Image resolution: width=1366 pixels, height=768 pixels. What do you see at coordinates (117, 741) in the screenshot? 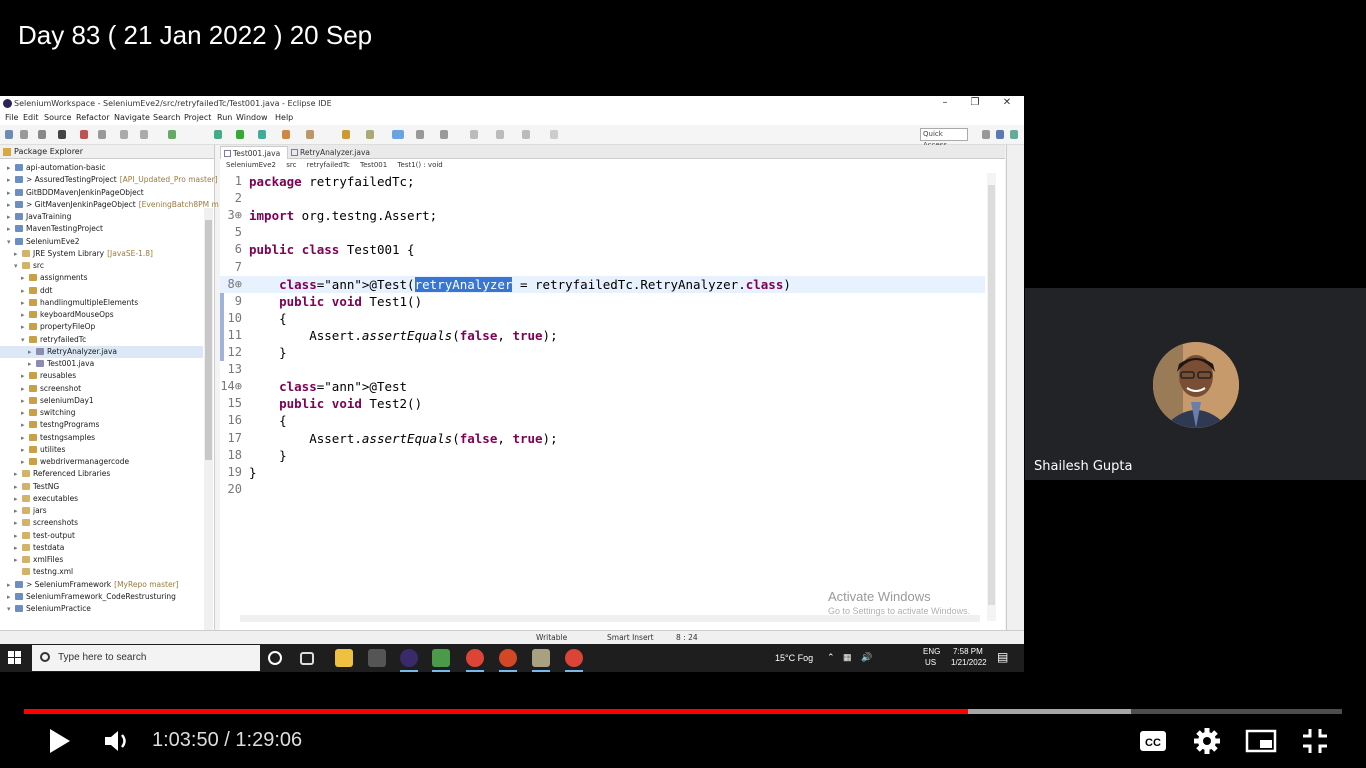
I see `volume-icon` at bounding box center [117, 741].